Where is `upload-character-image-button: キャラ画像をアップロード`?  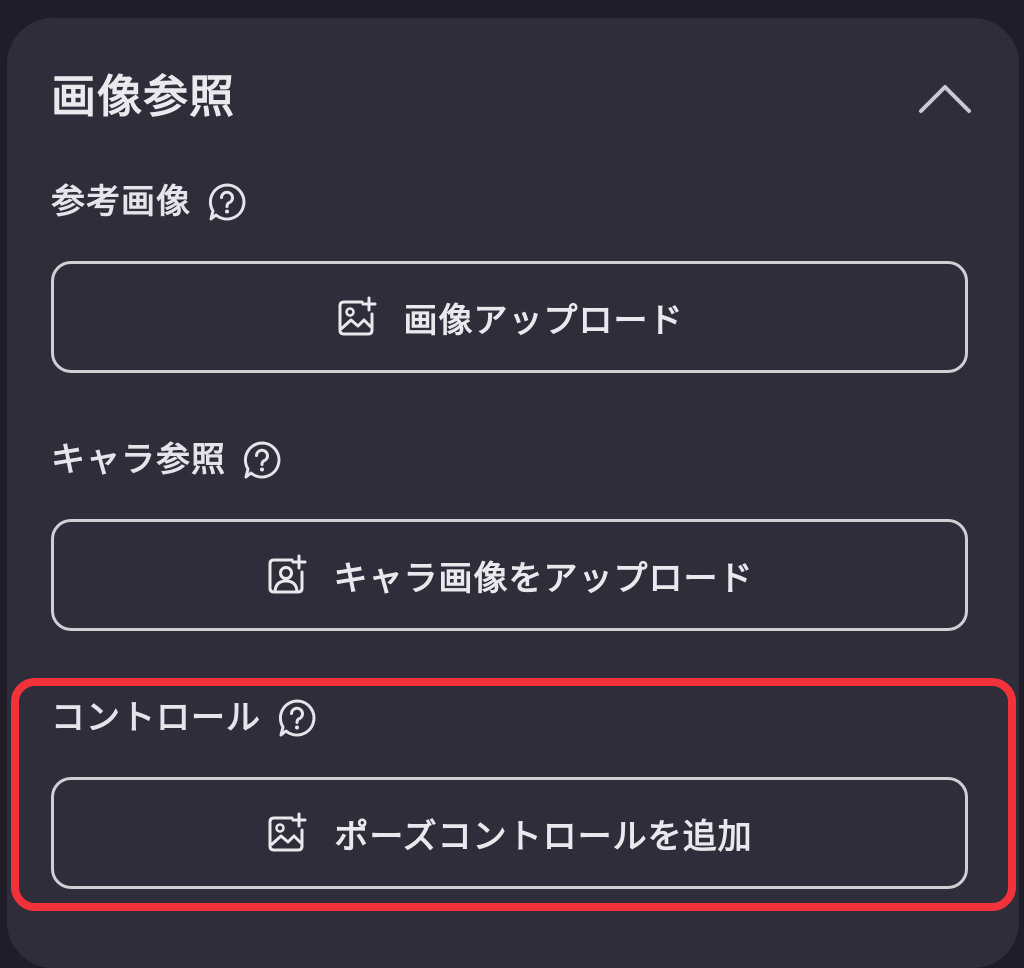 upload-character-image-button: キャラ画像をアップロード is located at coordinates (509, 575).